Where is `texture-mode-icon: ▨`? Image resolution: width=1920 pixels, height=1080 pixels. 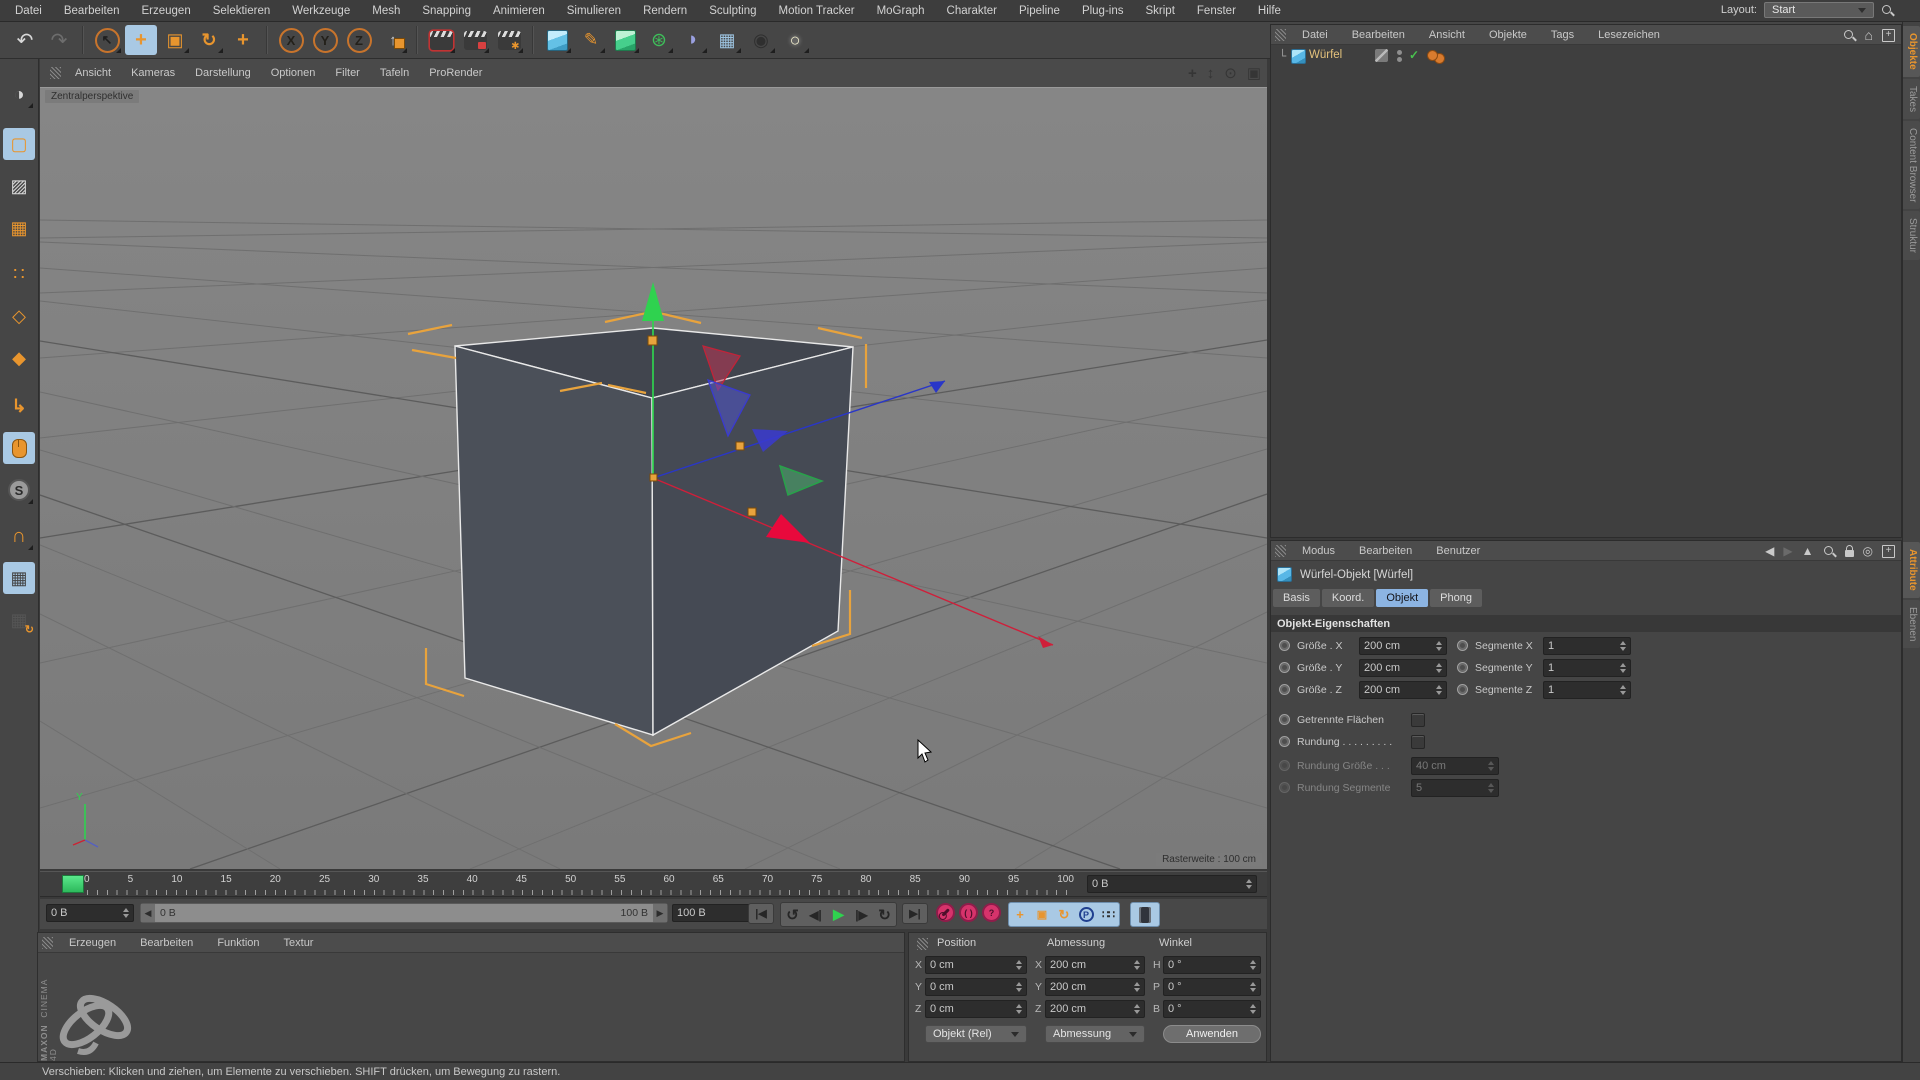
texture-mode-icon: ▨ is located at coordinates (19, 186).